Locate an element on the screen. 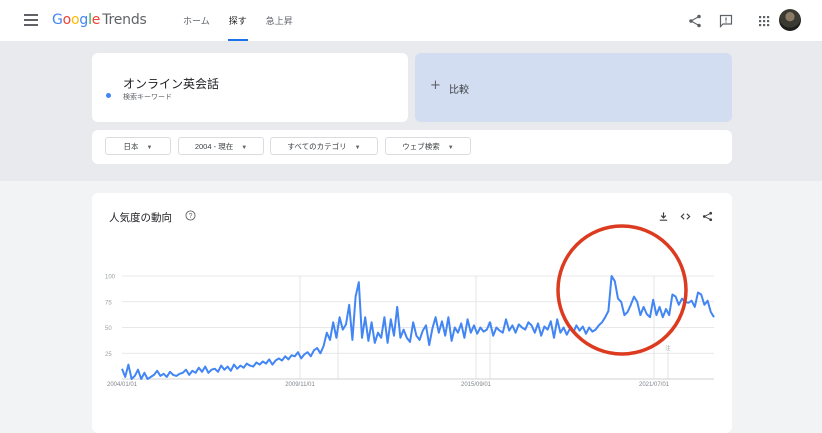 Image resolution: width=822 pixels, height=433 pixels. compare-label: 比較 is located at coordinates (459, 90).